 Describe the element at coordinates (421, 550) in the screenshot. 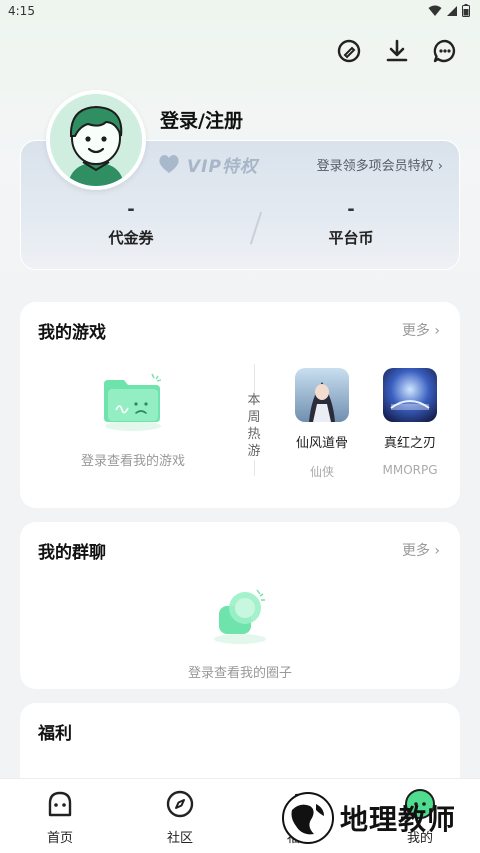

I see `my-groups-more-link: 更多 ›` at that location.